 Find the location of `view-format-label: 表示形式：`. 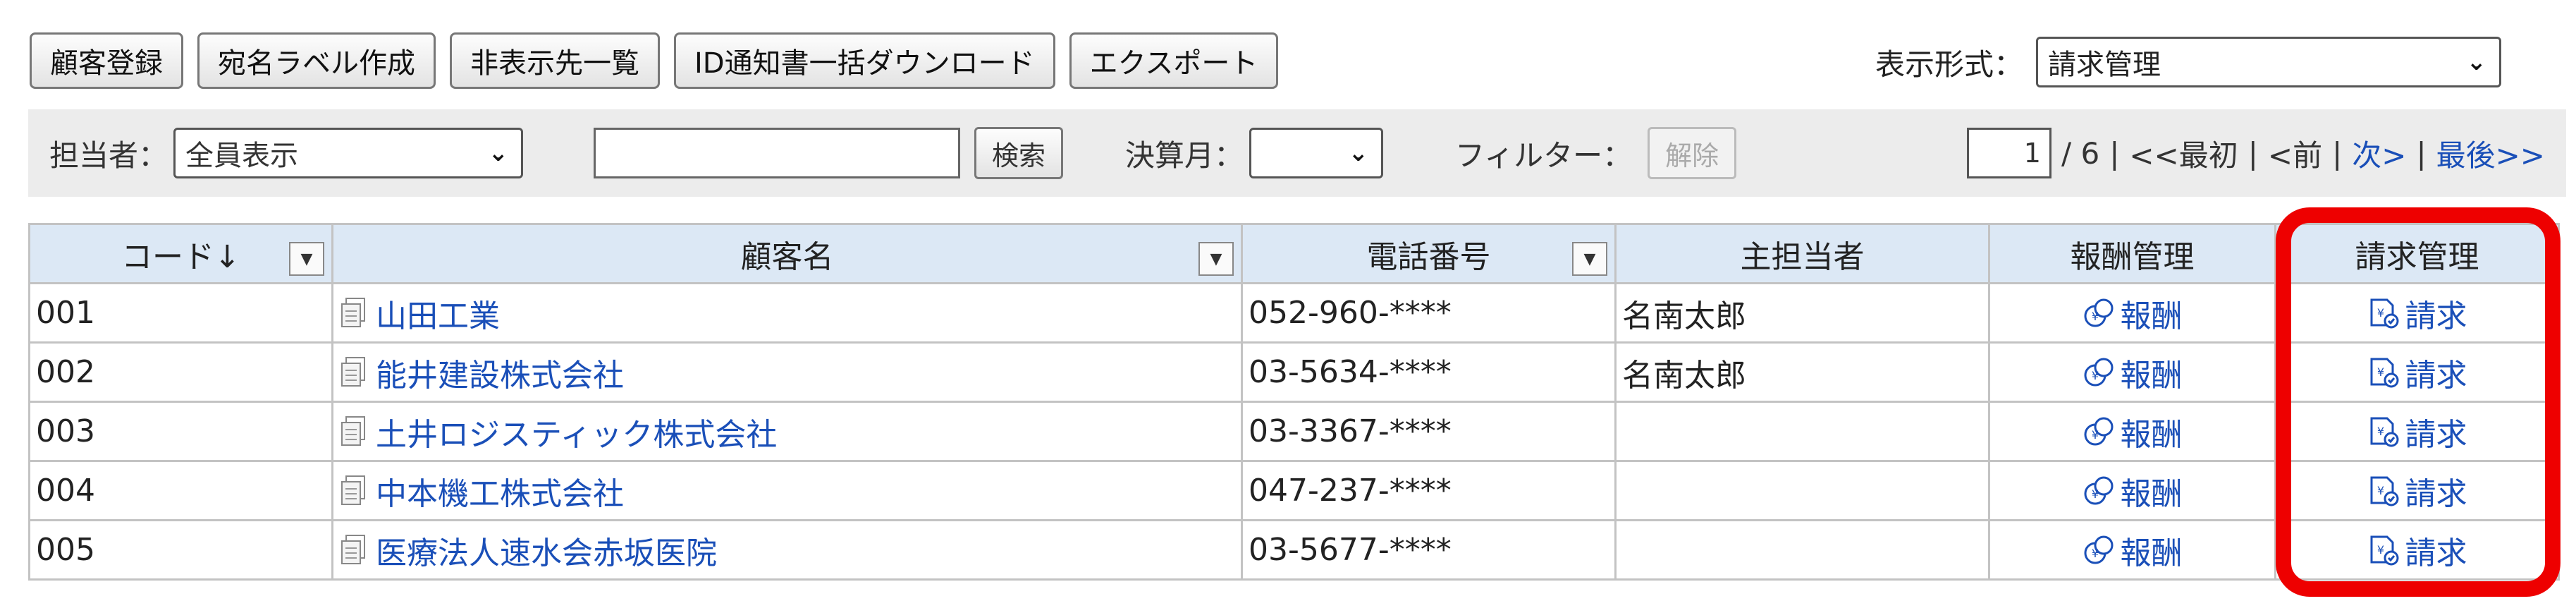

view-format-label: 表示形式： is located at coordinates (1949, 64).